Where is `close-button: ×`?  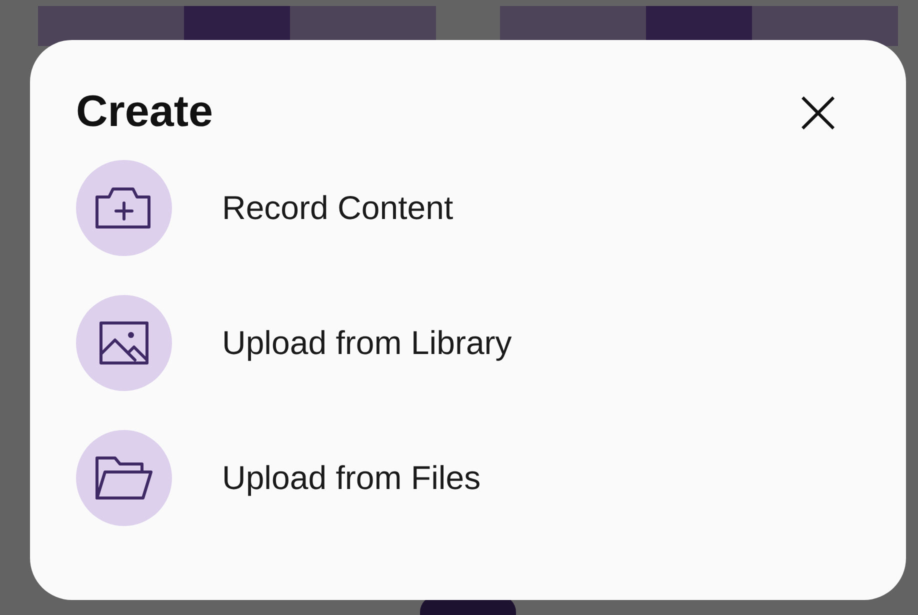
close-button: × is located at coordinates (818, 112).